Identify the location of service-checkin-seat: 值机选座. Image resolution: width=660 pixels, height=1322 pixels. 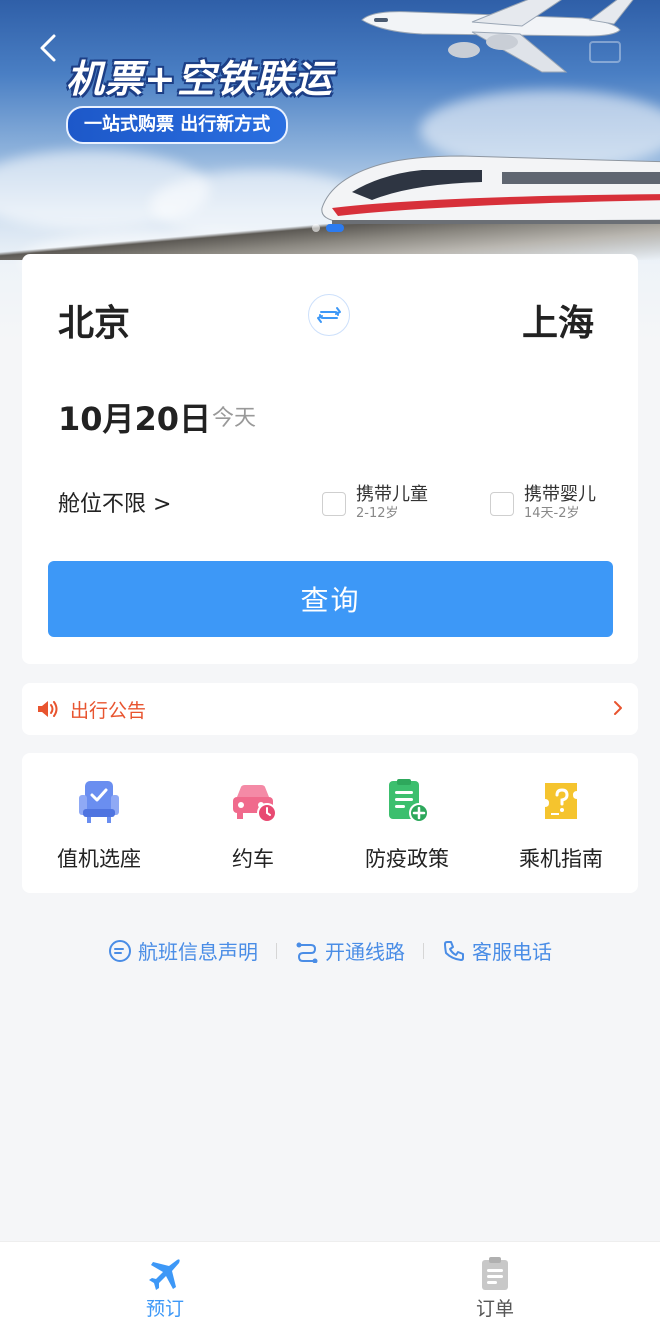
(99, 823).